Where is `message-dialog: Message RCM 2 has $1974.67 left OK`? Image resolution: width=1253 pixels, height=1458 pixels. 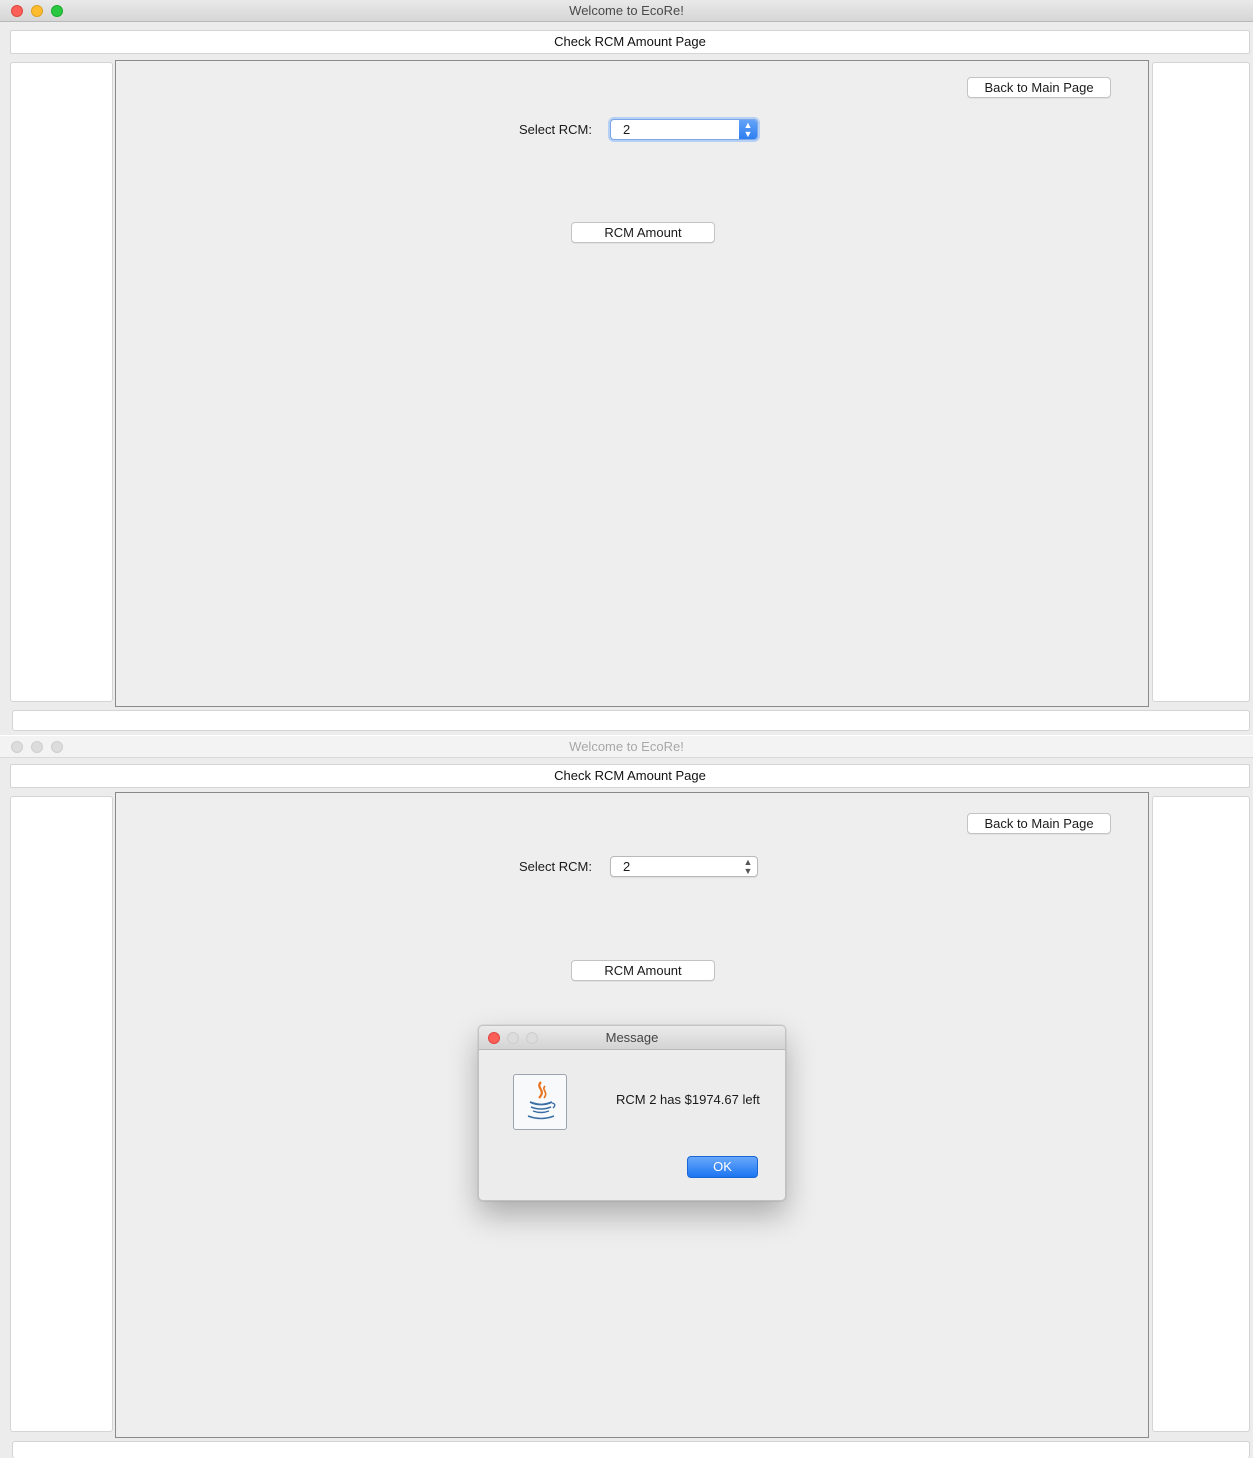 message-dialog: Message RCM 2 has $1974.67 left OK is located at coordinates (632, 1113).